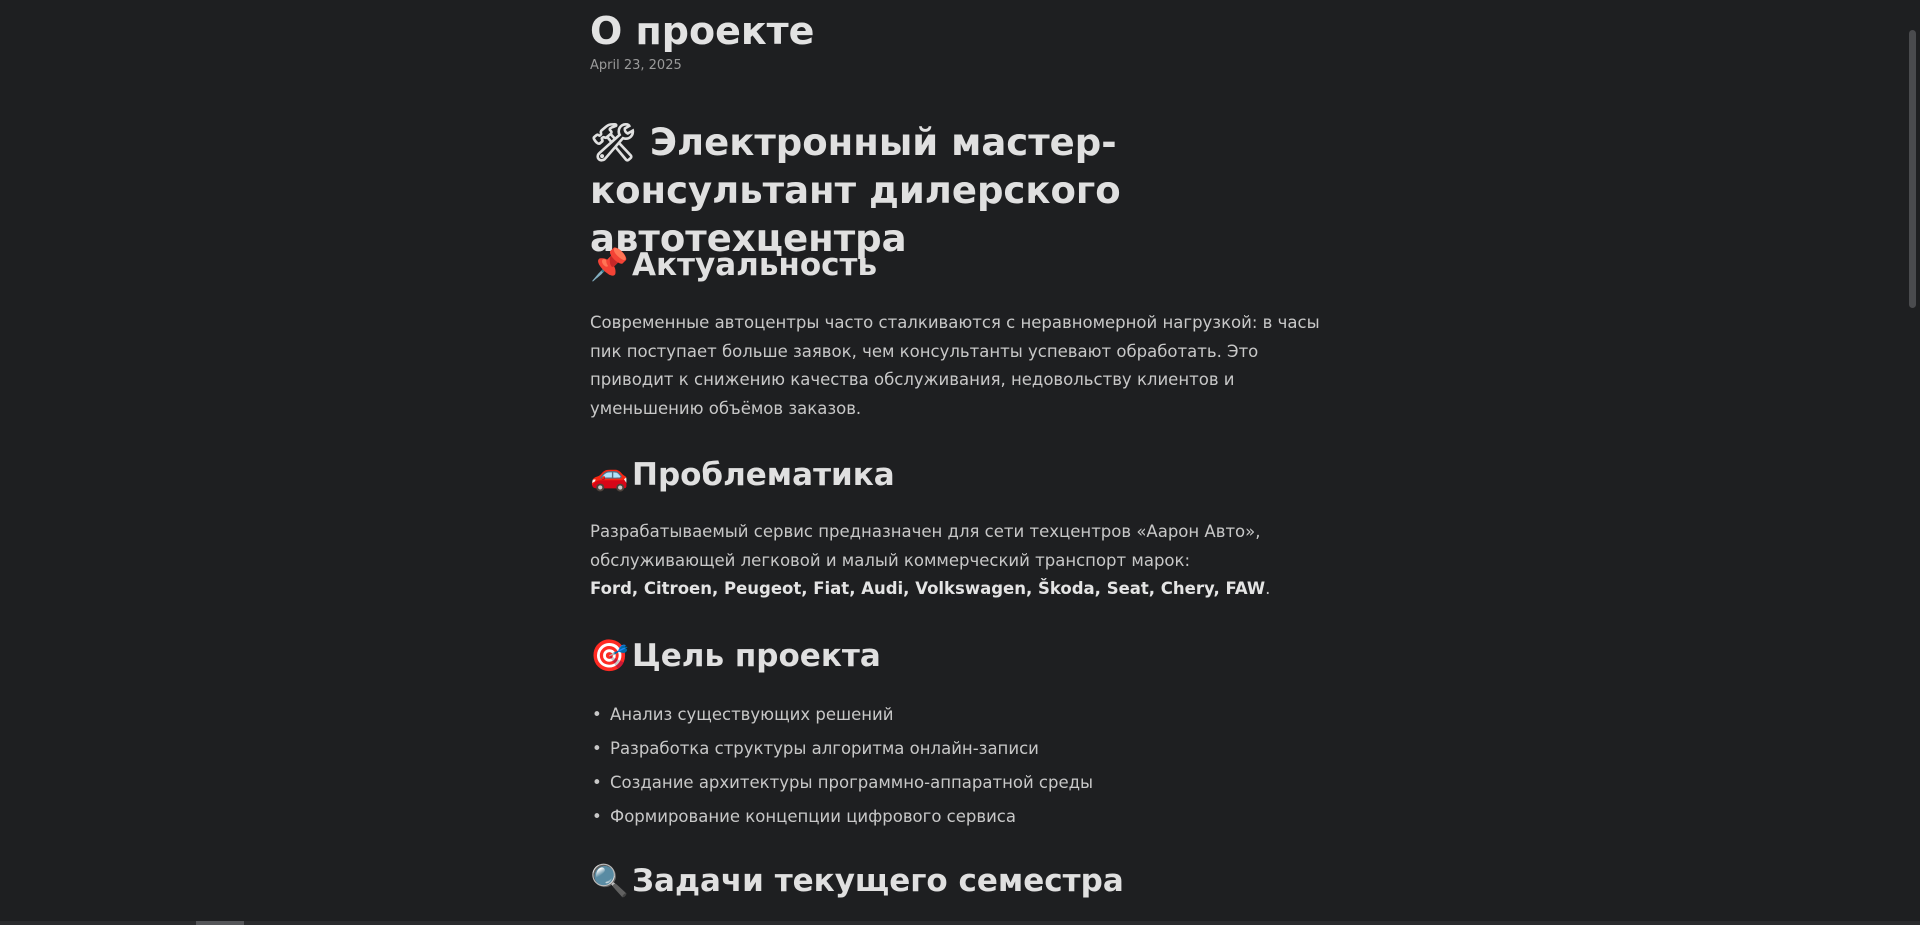 The height and width of the screenshot is (925, 1920). I want to click on section-heading-problem: 🚗 Проблематика, so click(742, 475).